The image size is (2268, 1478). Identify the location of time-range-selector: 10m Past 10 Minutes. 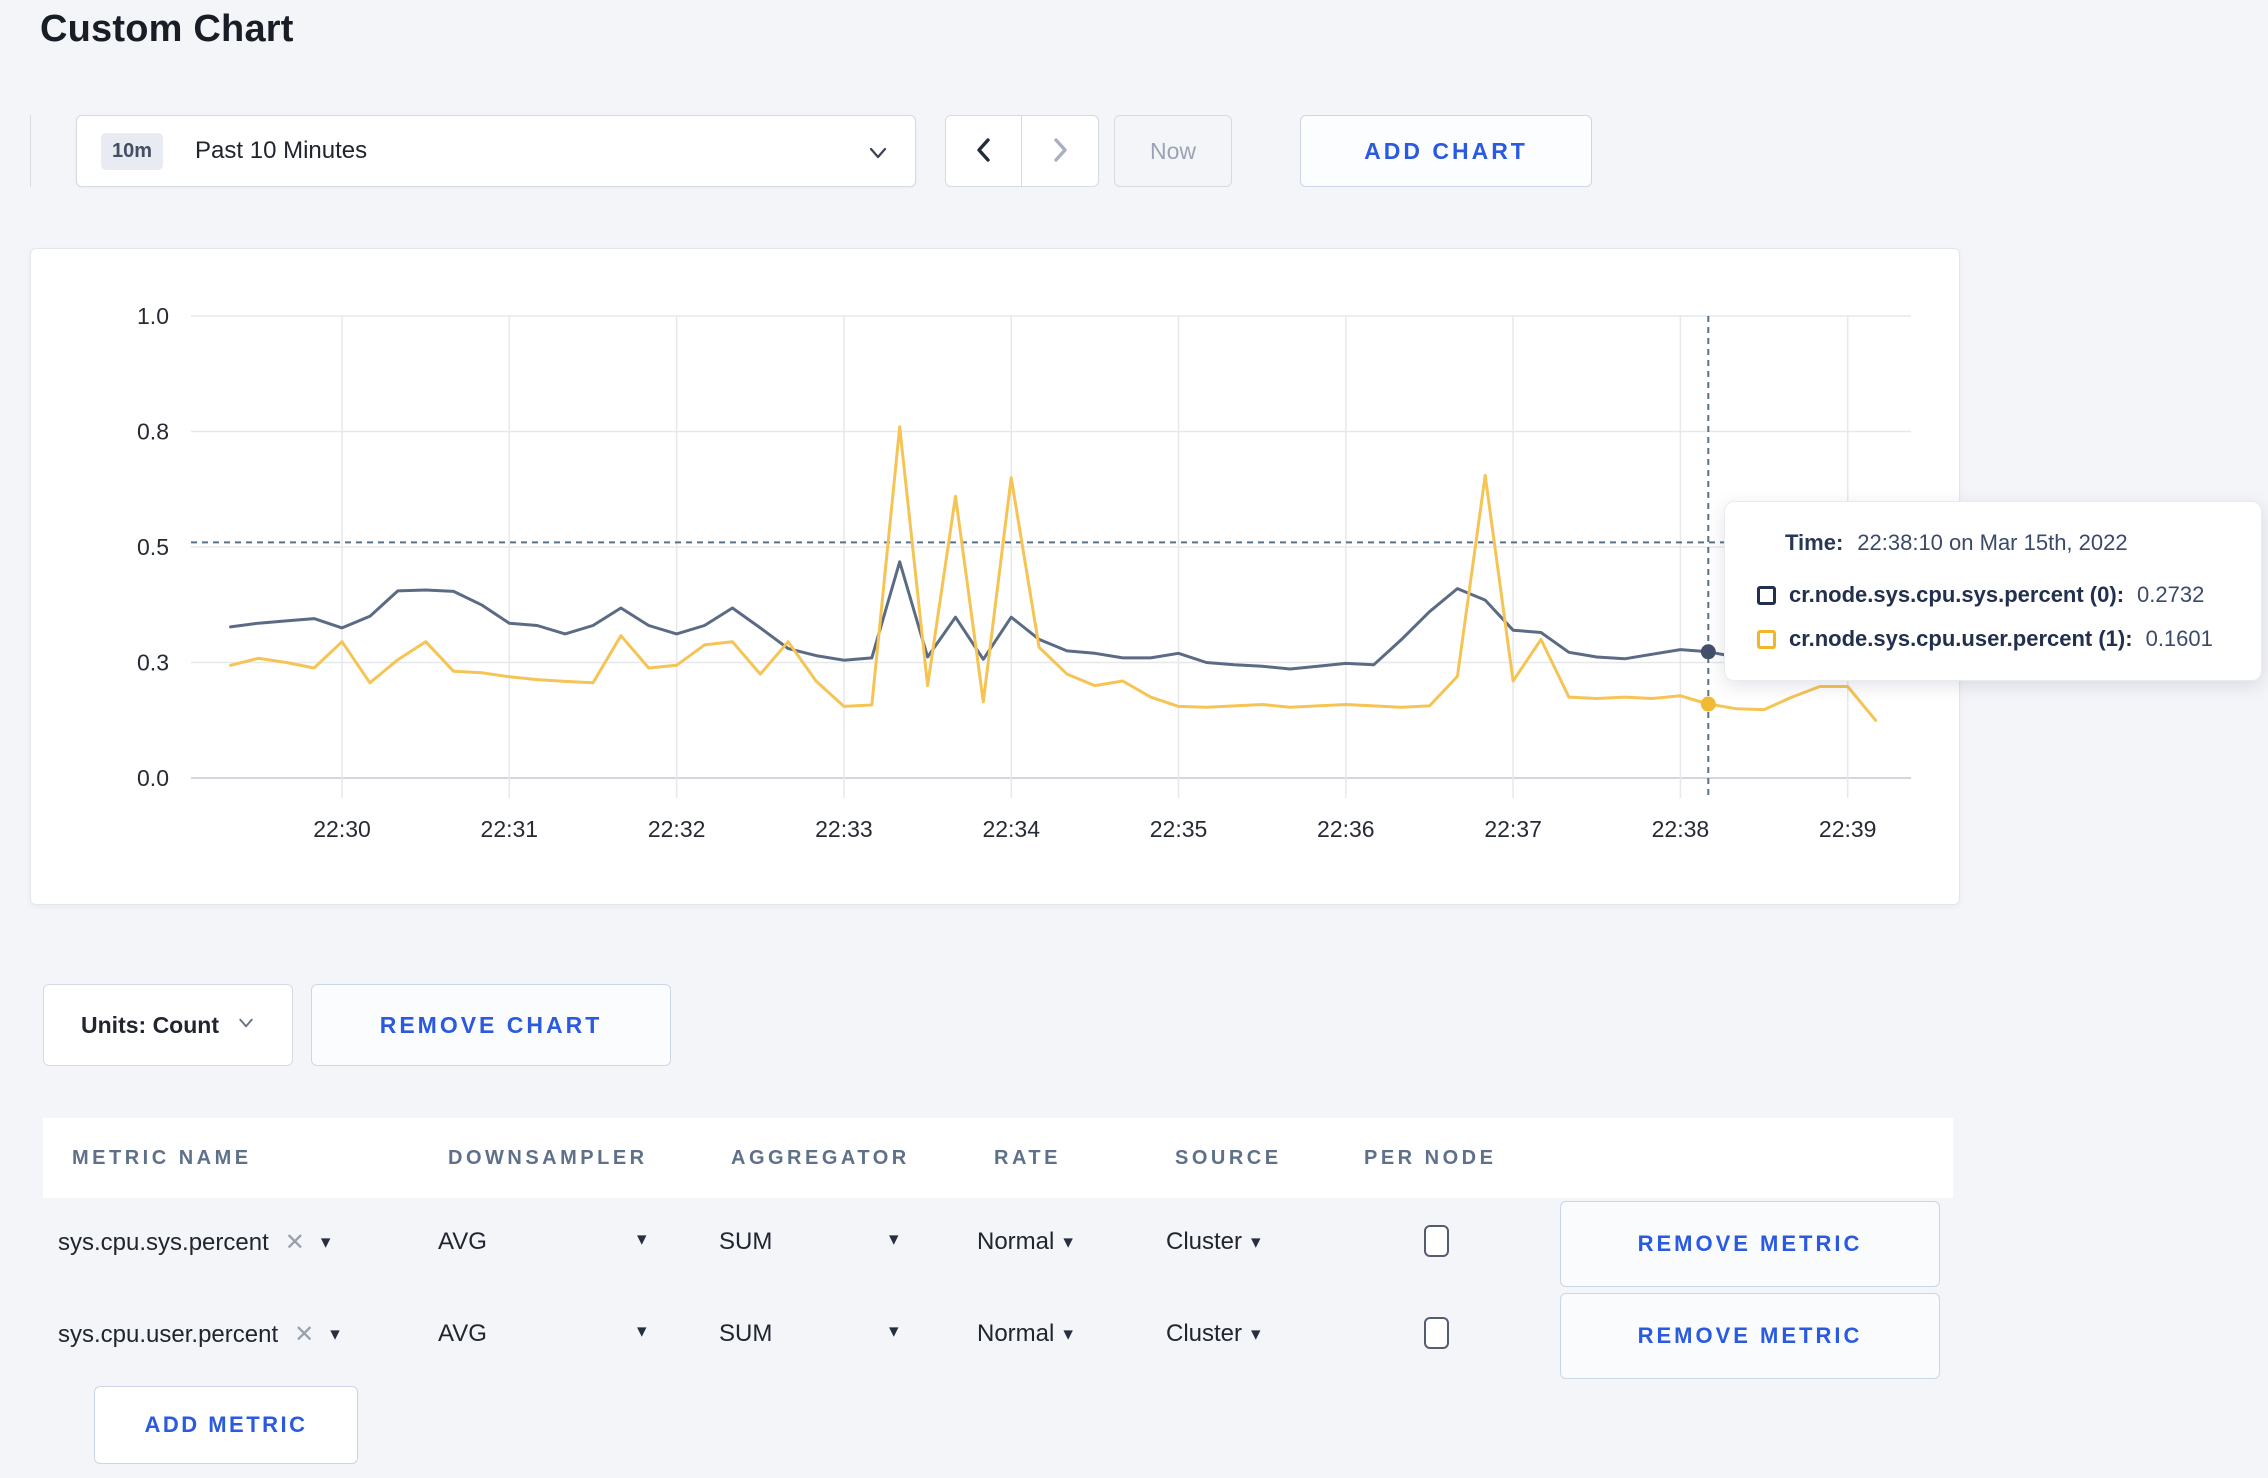
(496, 151).